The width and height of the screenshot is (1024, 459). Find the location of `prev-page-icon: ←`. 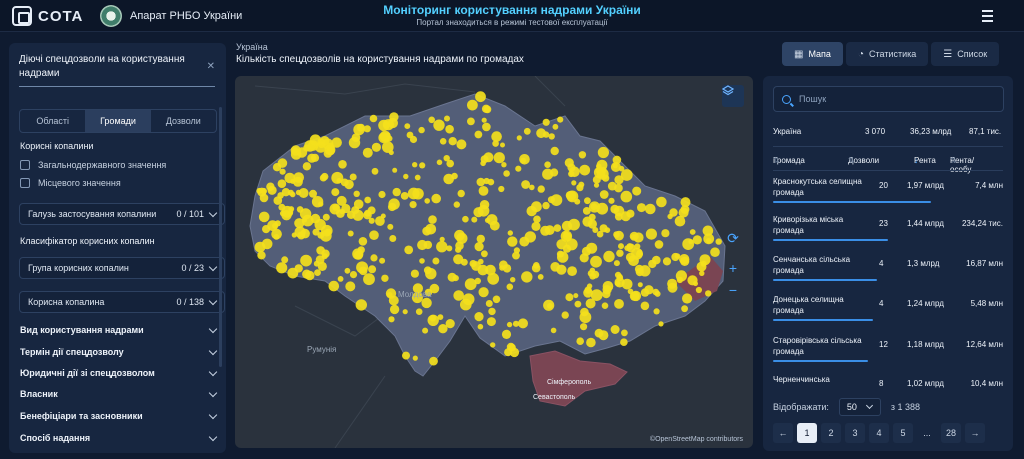

prev-page-icon: ← is located at coordinates (783, 433).